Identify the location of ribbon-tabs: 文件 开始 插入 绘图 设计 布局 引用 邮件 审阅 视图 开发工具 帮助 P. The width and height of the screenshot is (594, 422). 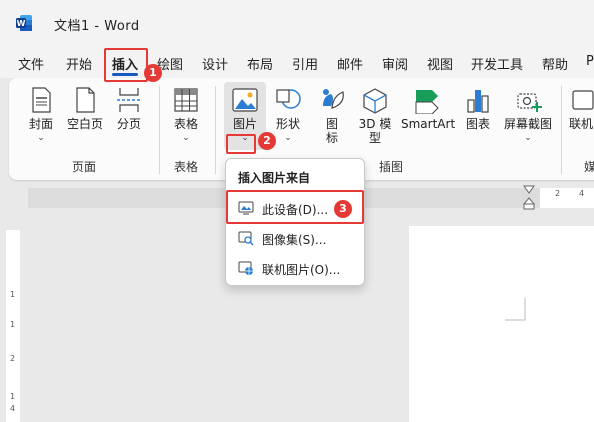
(297, 62).